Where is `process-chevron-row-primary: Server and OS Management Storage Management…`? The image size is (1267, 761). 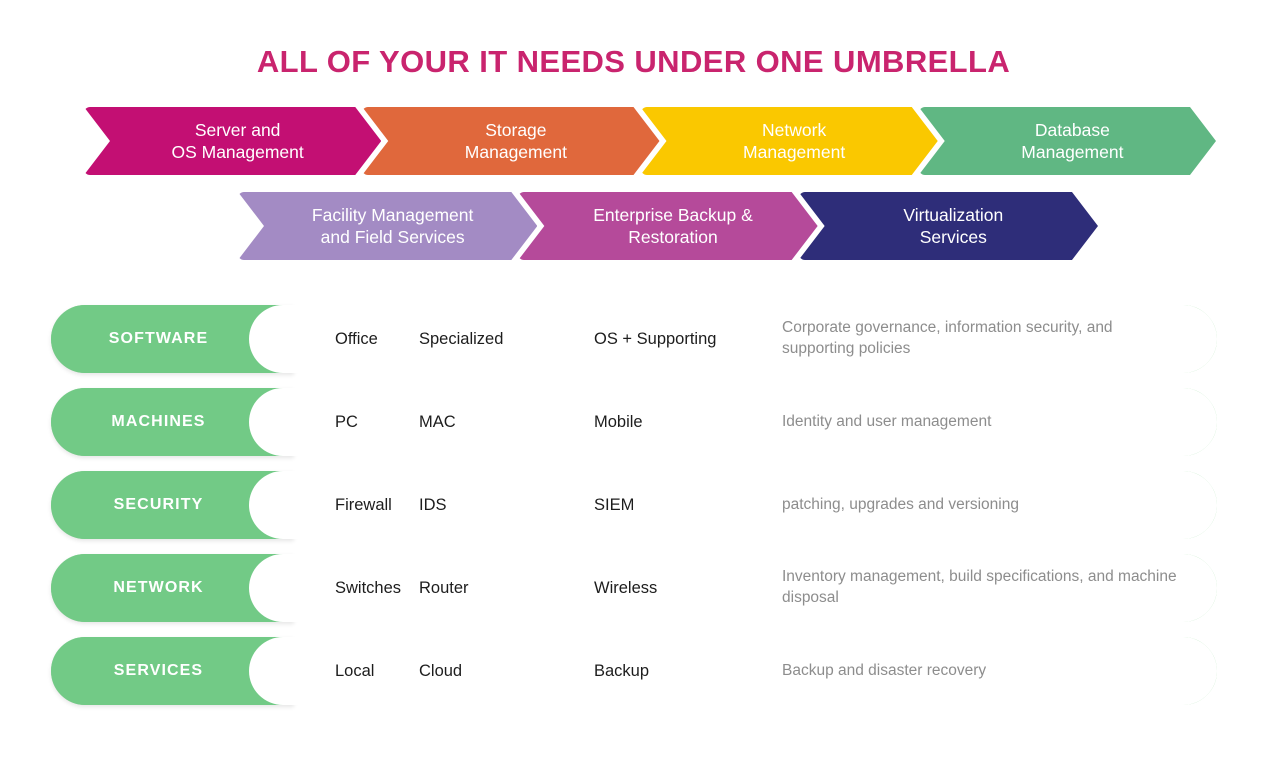 process-chevron-row-primary: Server and OS Management Storage Management… is located at coordinates (650, 141).